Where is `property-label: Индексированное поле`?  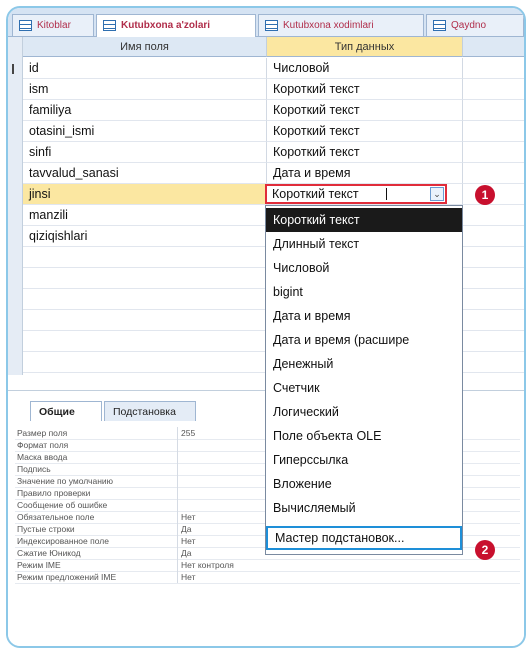
property-label: Индексированное поле is located at coordinates (96, 541).